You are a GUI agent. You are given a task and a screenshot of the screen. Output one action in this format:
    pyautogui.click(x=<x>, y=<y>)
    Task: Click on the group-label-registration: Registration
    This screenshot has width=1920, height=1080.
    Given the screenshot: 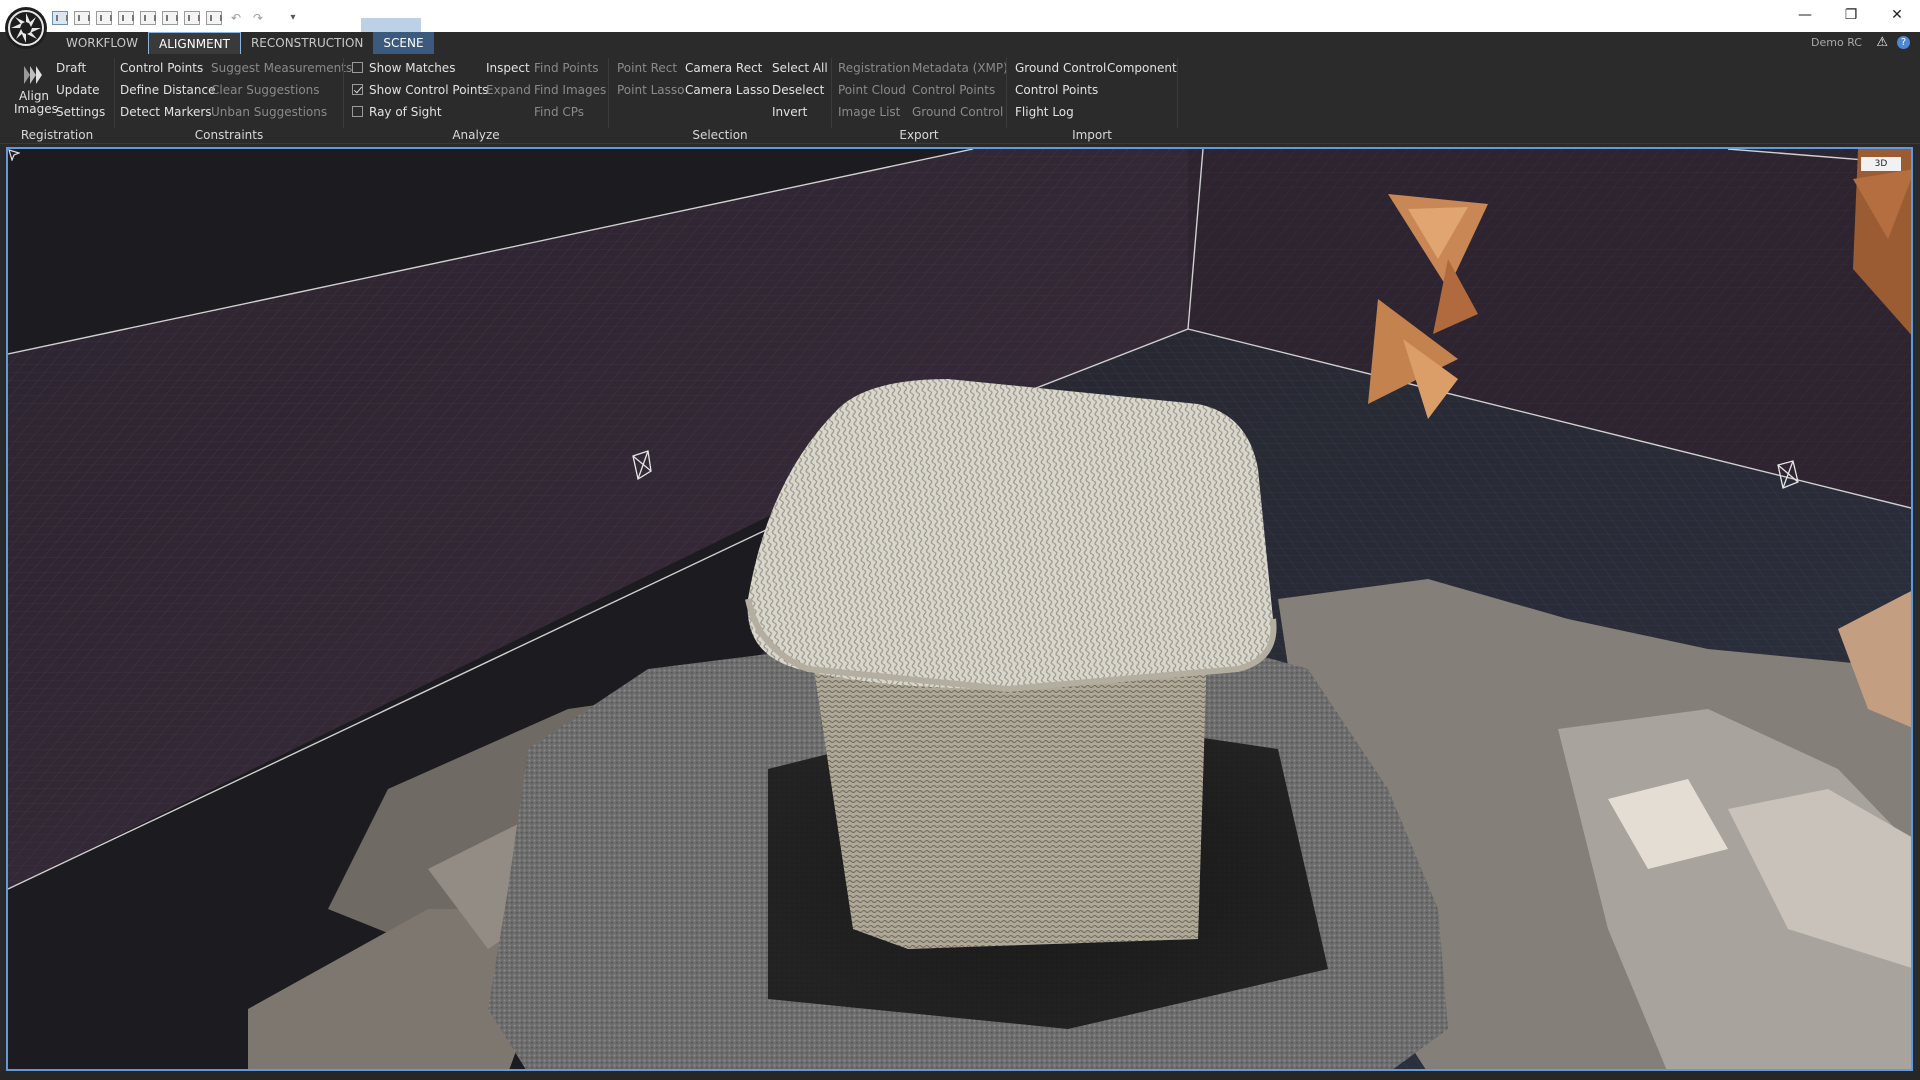 What is the action you would take?
    pyautogui.click(x=57, y=135)
    